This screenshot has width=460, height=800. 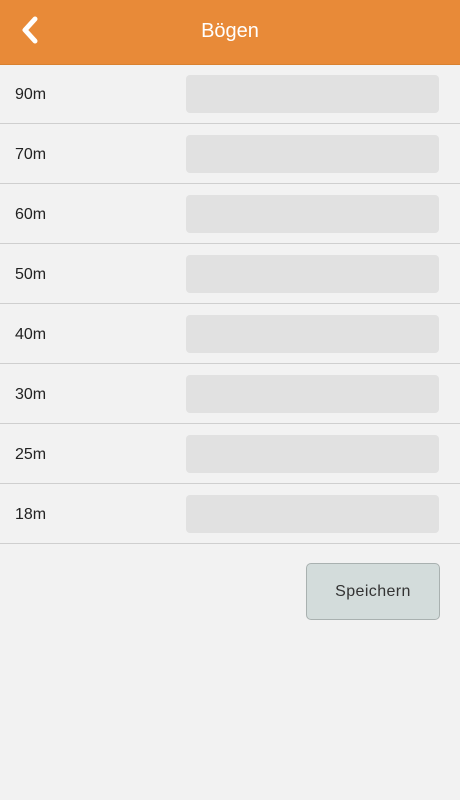 I want to click on page-title: Bögen, so click(x=230, y=31).